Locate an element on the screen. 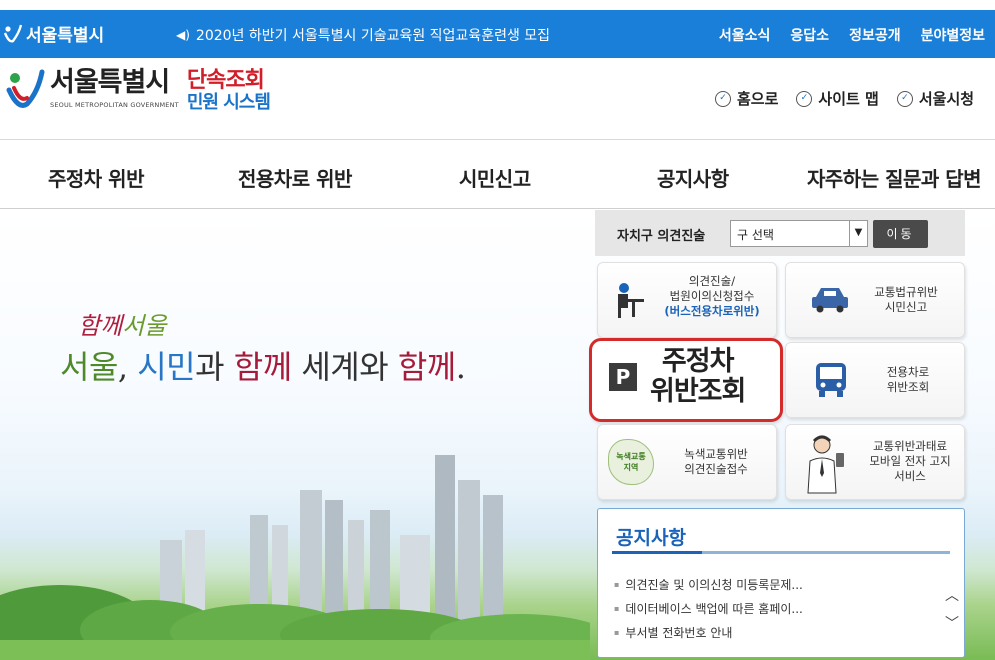 This screenshot has height=660, width=995. tile-opinion-objection: 의견진술/ 법원이의신청접수 (버스전용차로위반) is located at coordinates (687, 300).